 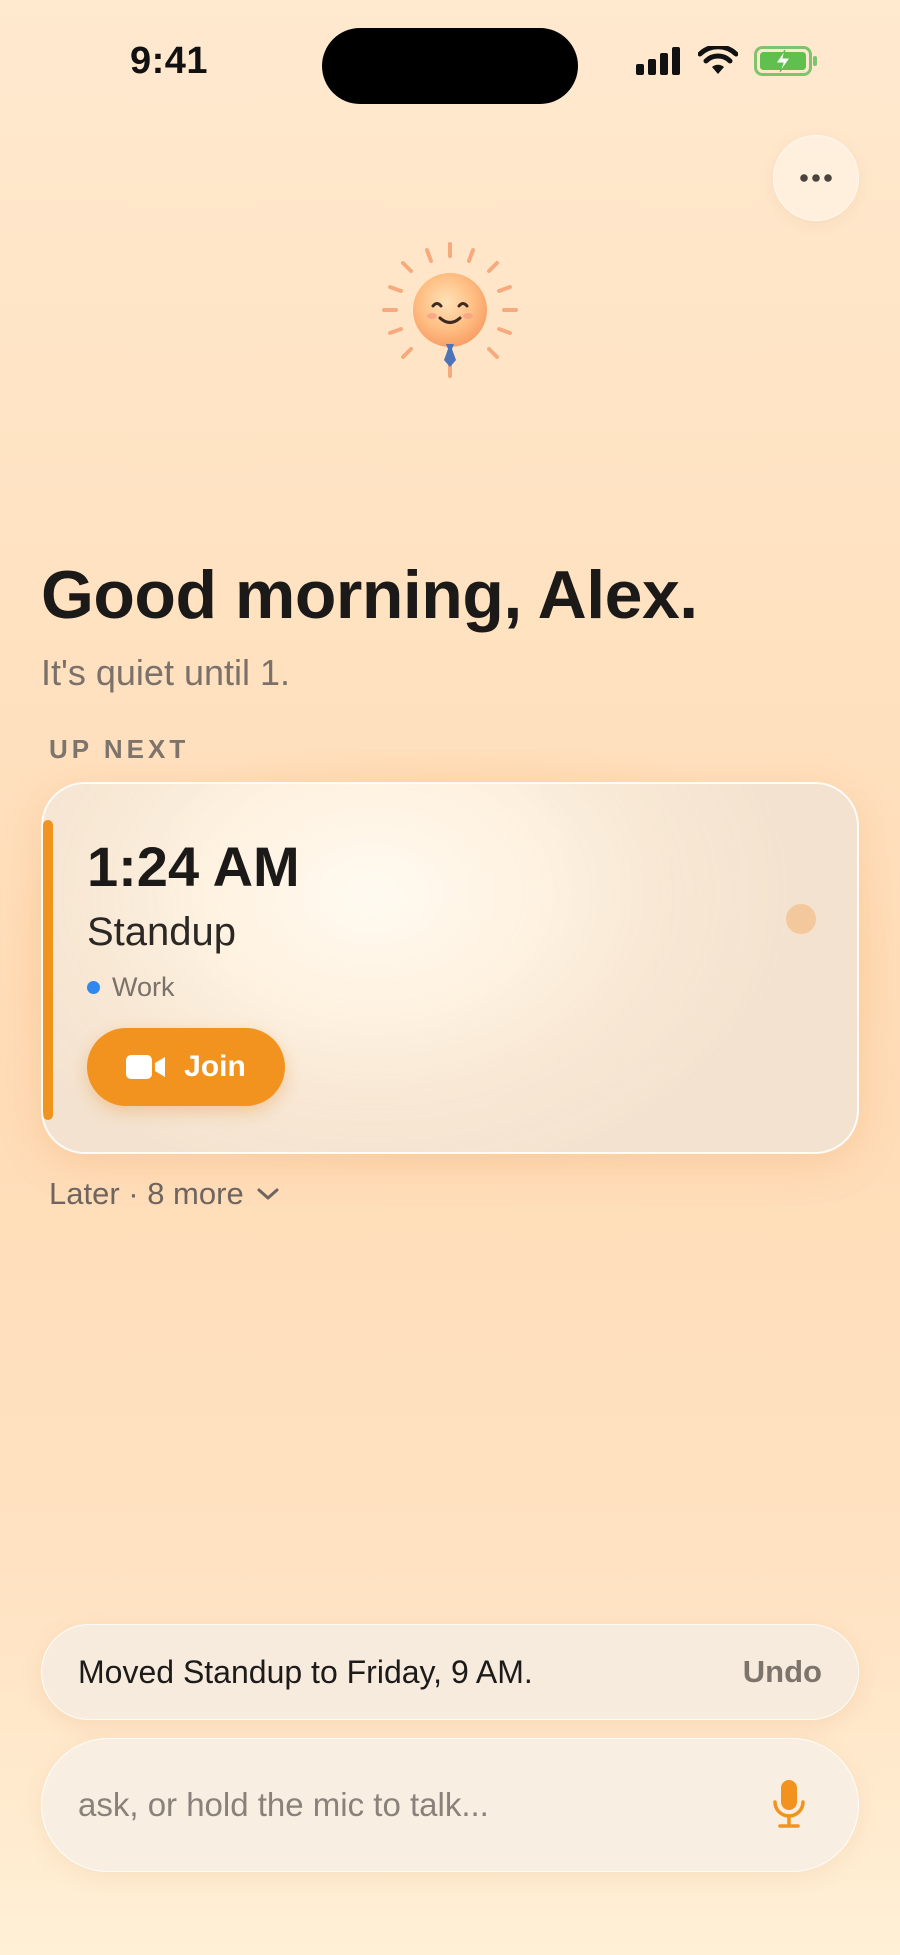 I want to click on event-title: Standup, so click(x=162, y=932).